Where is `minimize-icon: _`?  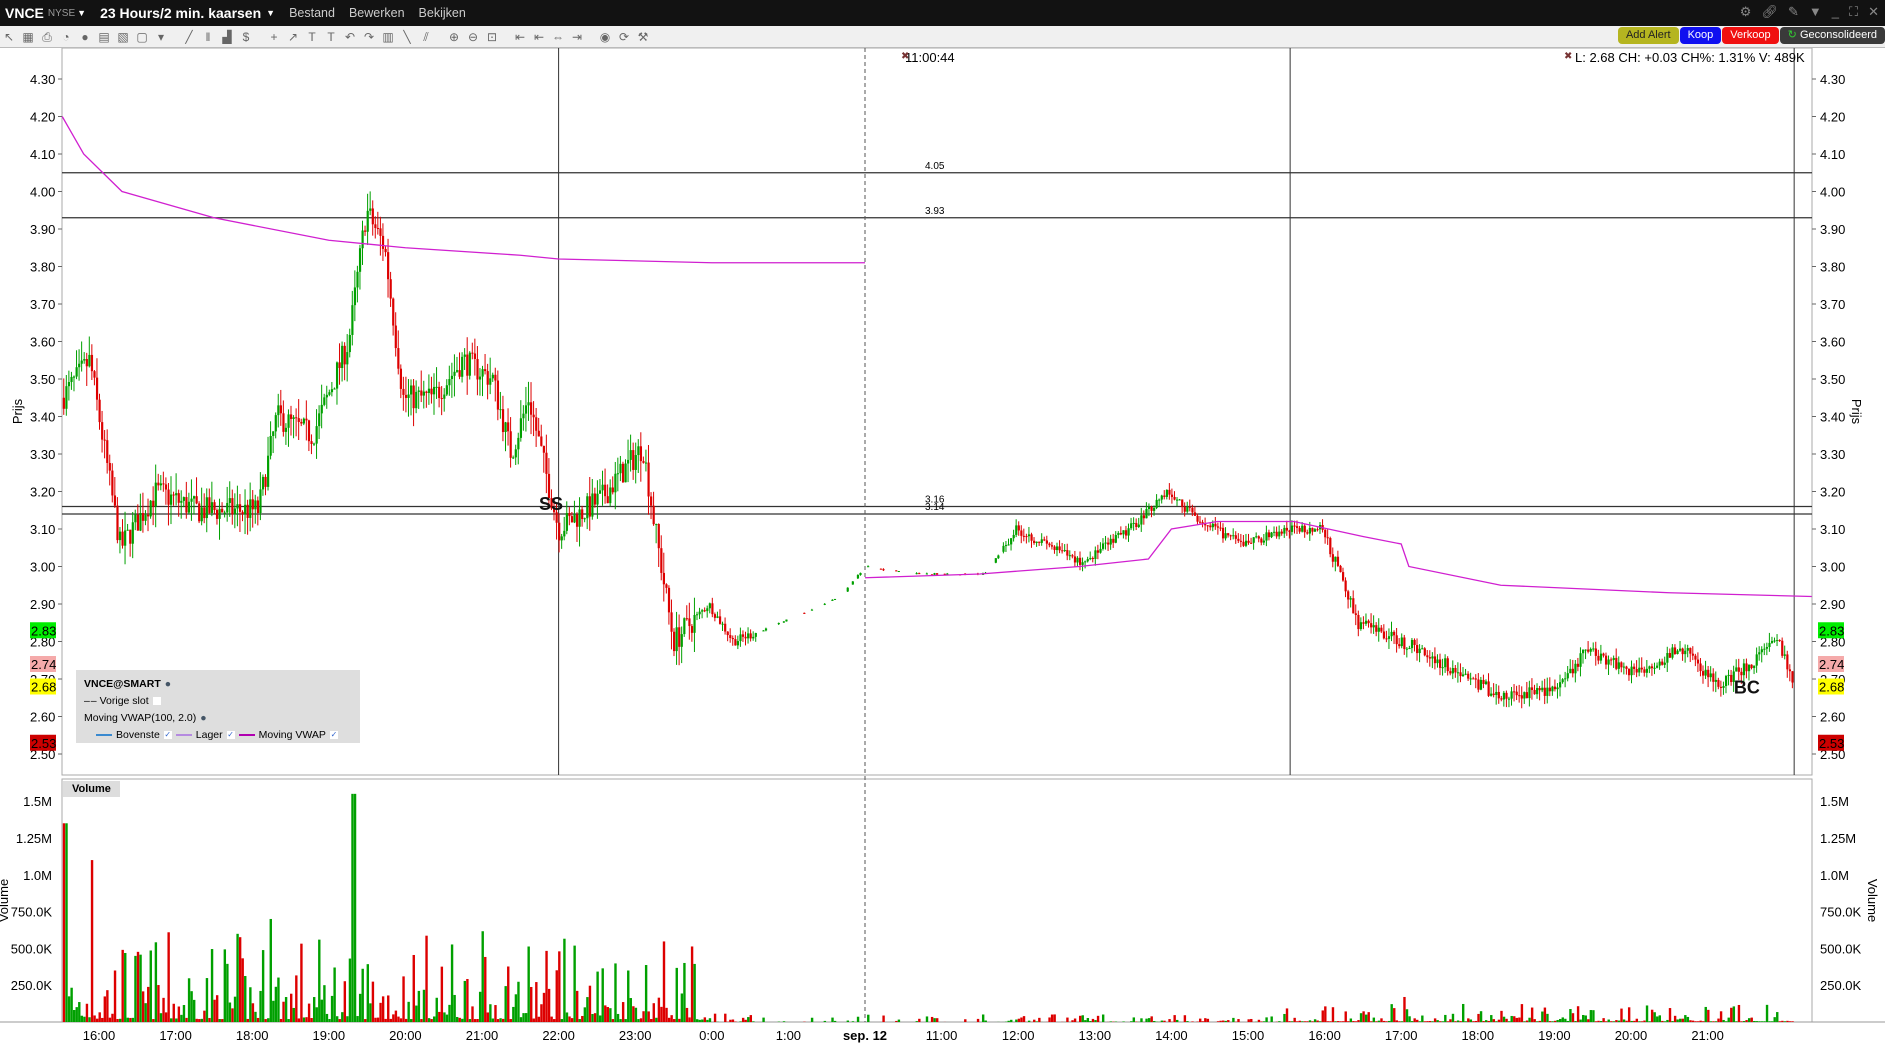
minimize-icon: _ is located at coordinates (1835, 12).